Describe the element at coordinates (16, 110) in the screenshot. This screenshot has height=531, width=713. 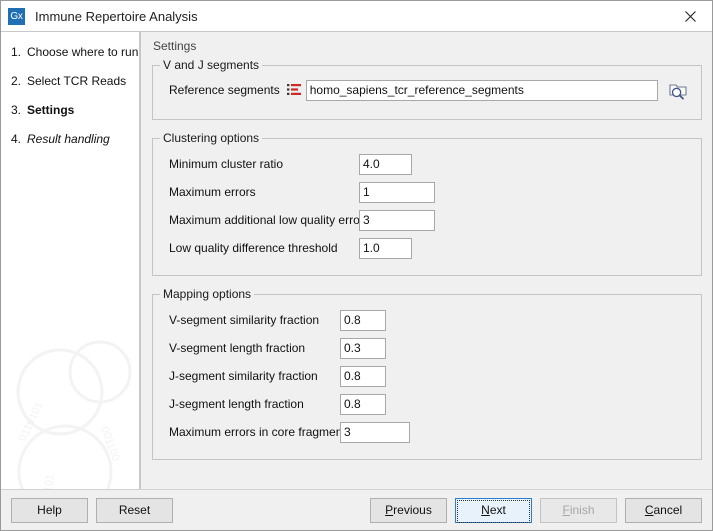
I see `step-number: 3.` at that location.